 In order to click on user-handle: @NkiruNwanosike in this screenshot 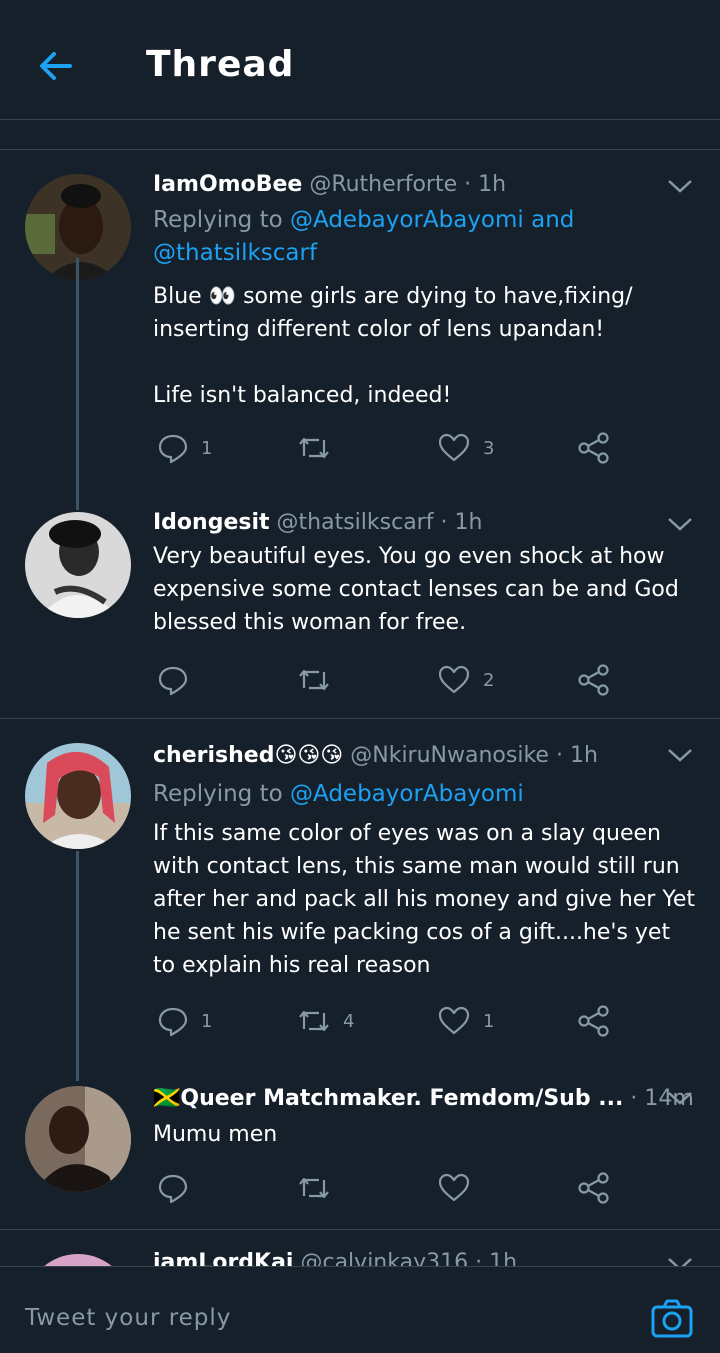, I will do `click(449, 755)`.